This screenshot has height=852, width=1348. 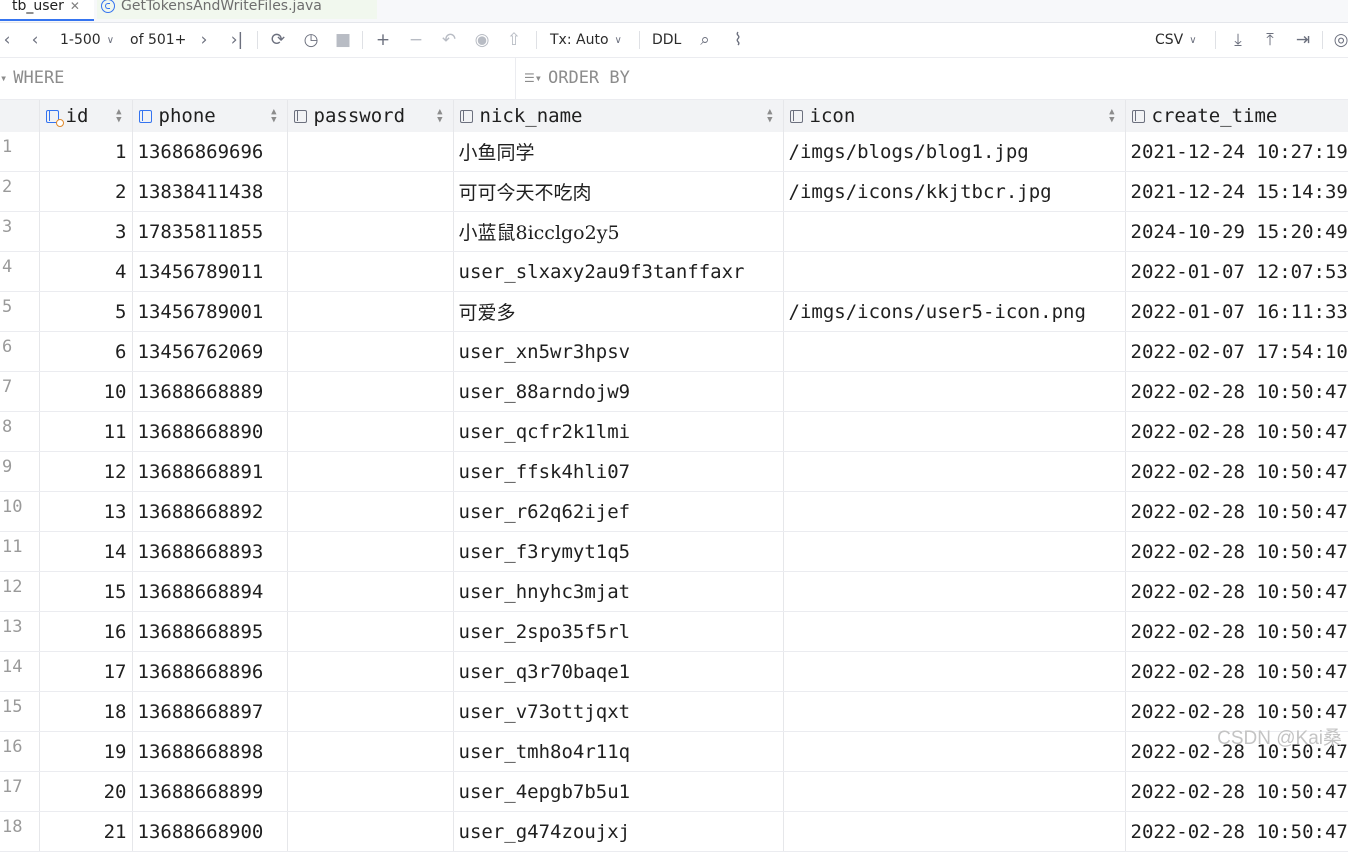 I want to click on reload-icon: ⟳, so click(x=278, y=40).